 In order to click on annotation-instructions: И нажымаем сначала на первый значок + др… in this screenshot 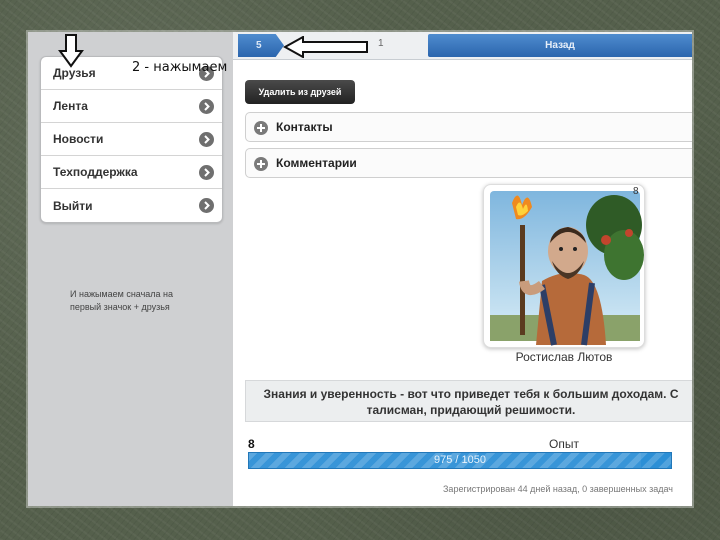, I will do `click(122, 300)`.